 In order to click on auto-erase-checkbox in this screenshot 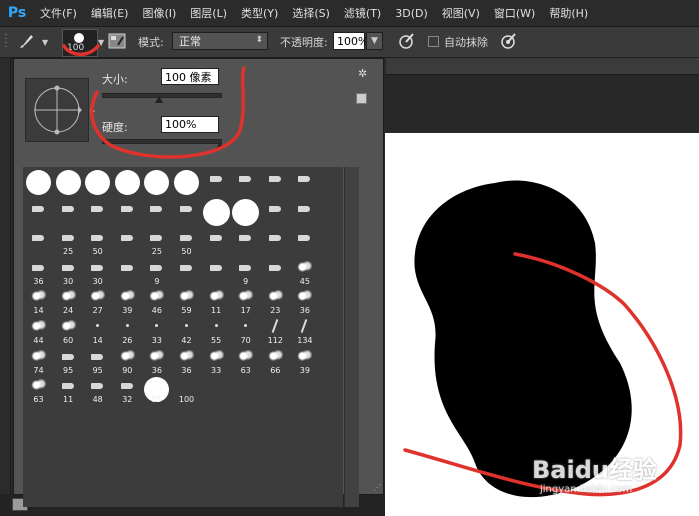, I will do `click(433, 41)`.